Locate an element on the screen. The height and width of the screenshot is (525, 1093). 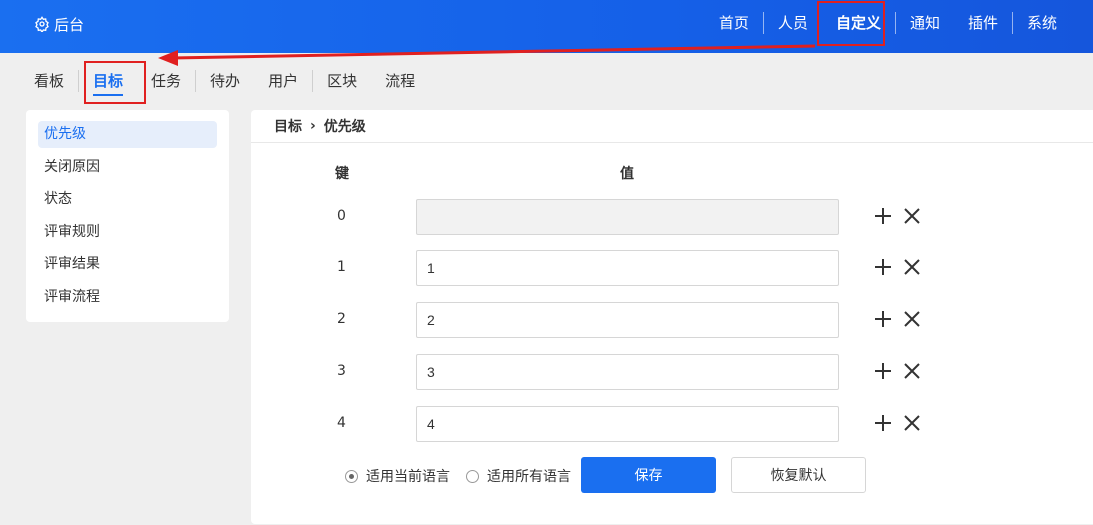
row-key: 0 is located at coordinates (341, 216).